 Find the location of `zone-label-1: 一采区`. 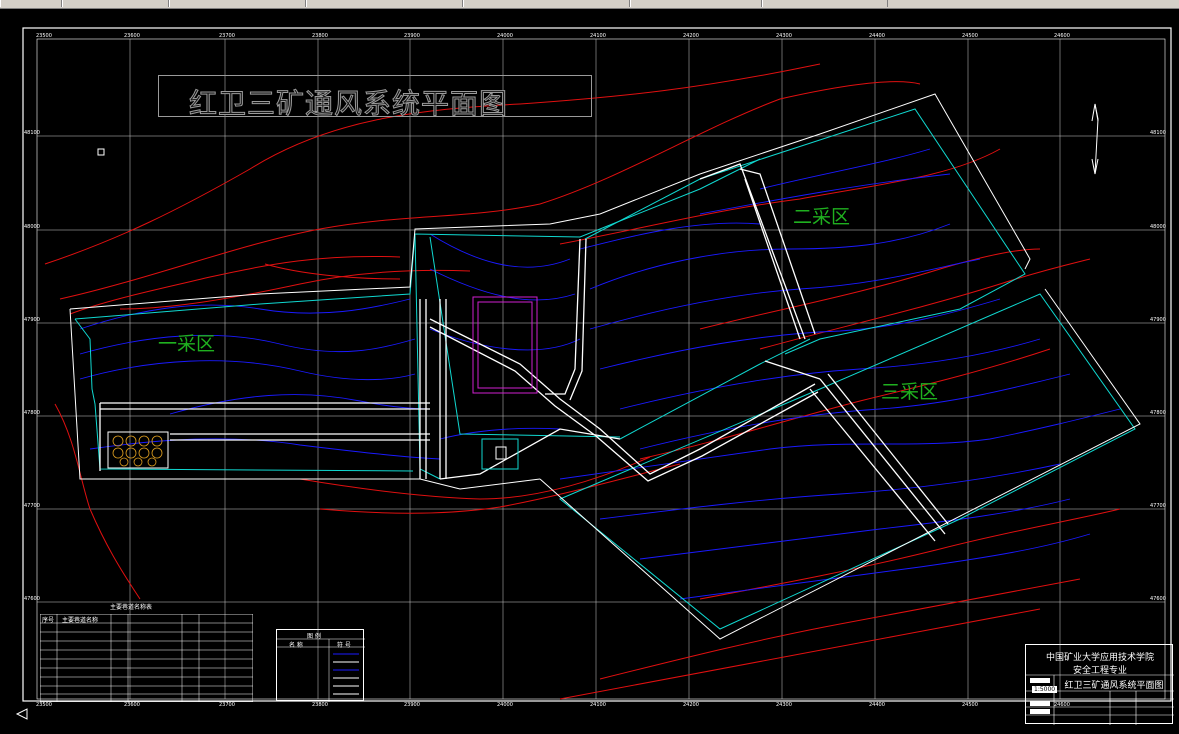

zone-label-1: 一采区 is located at coordinates (187, 344).